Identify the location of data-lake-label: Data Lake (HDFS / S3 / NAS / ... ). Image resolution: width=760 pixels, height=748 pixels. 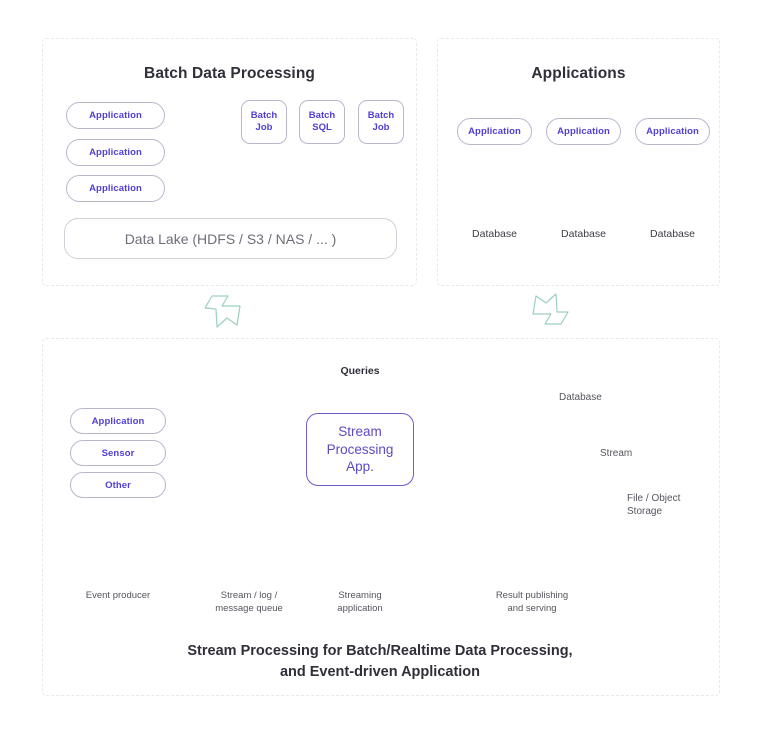
(230, 238).